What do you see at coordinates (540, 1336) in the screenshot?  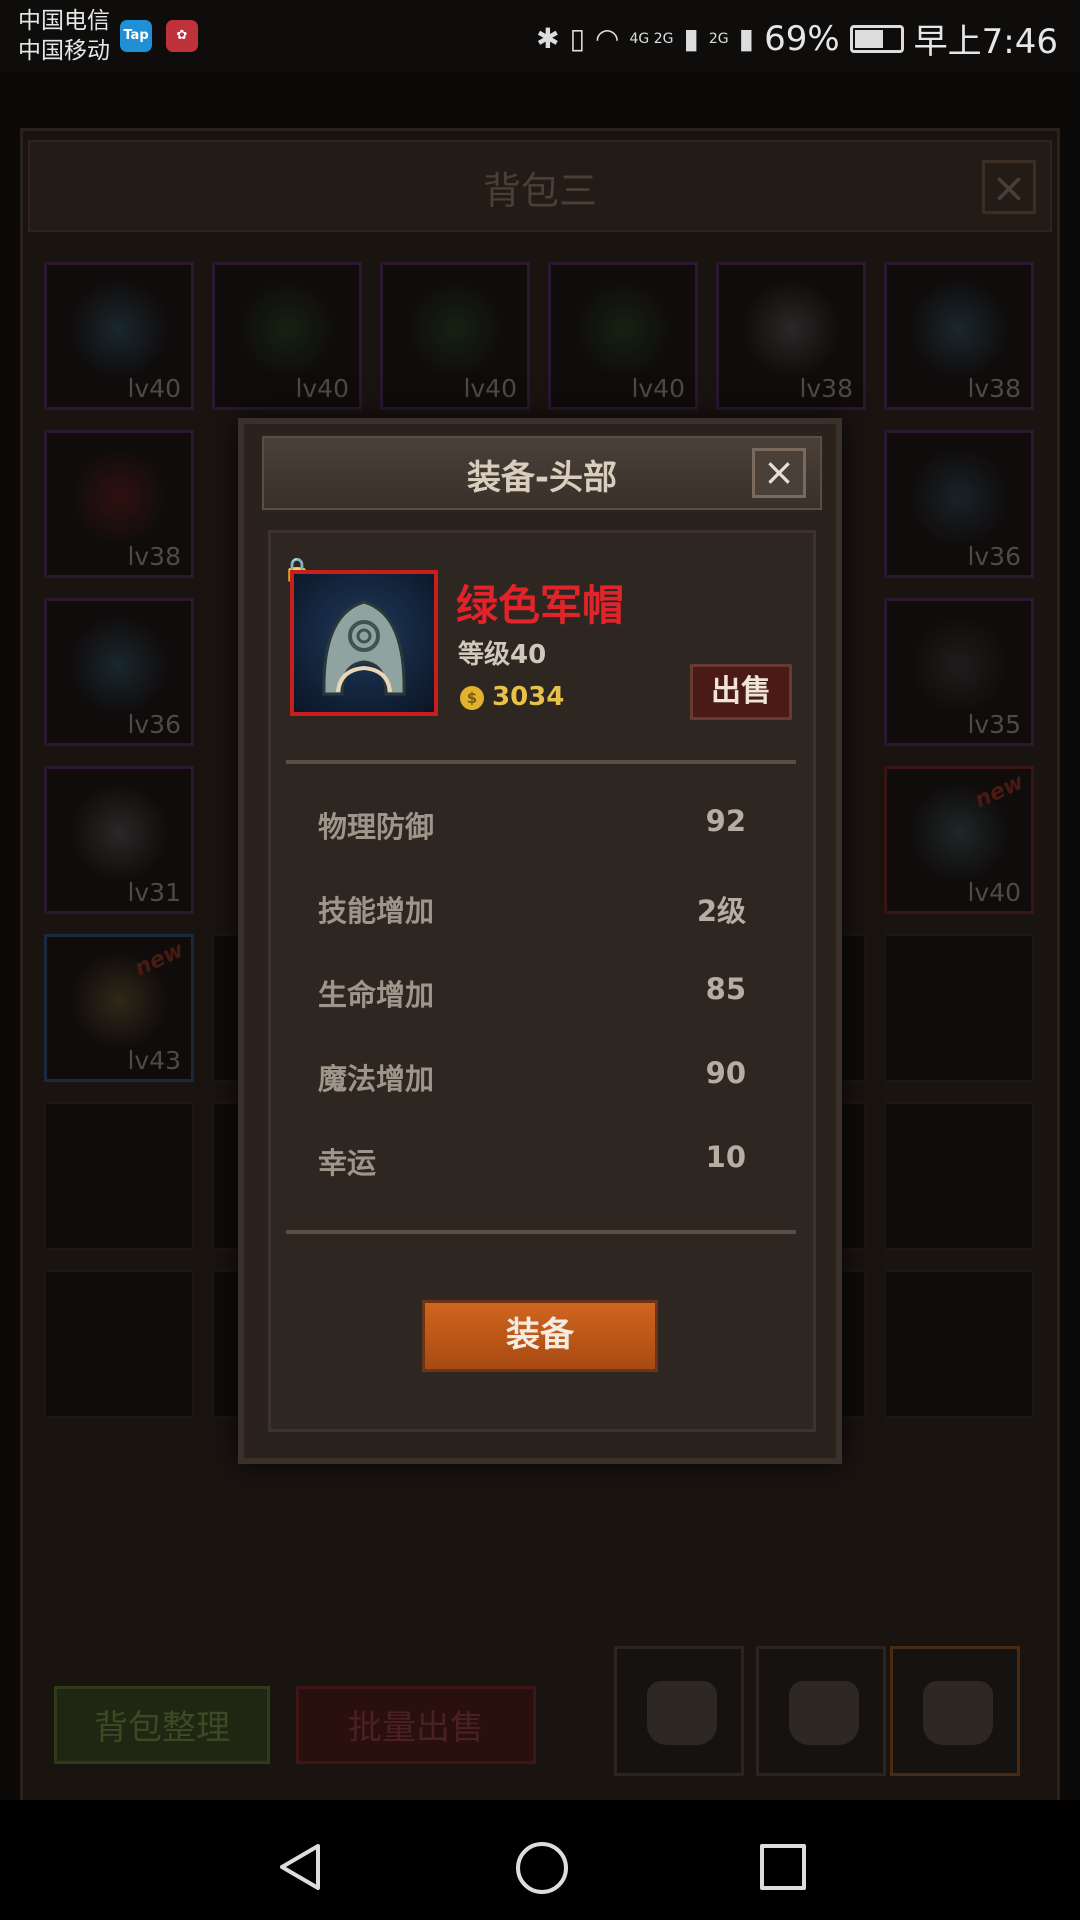 I see `equip-button: 装备` at bounding box center [540, 1336].